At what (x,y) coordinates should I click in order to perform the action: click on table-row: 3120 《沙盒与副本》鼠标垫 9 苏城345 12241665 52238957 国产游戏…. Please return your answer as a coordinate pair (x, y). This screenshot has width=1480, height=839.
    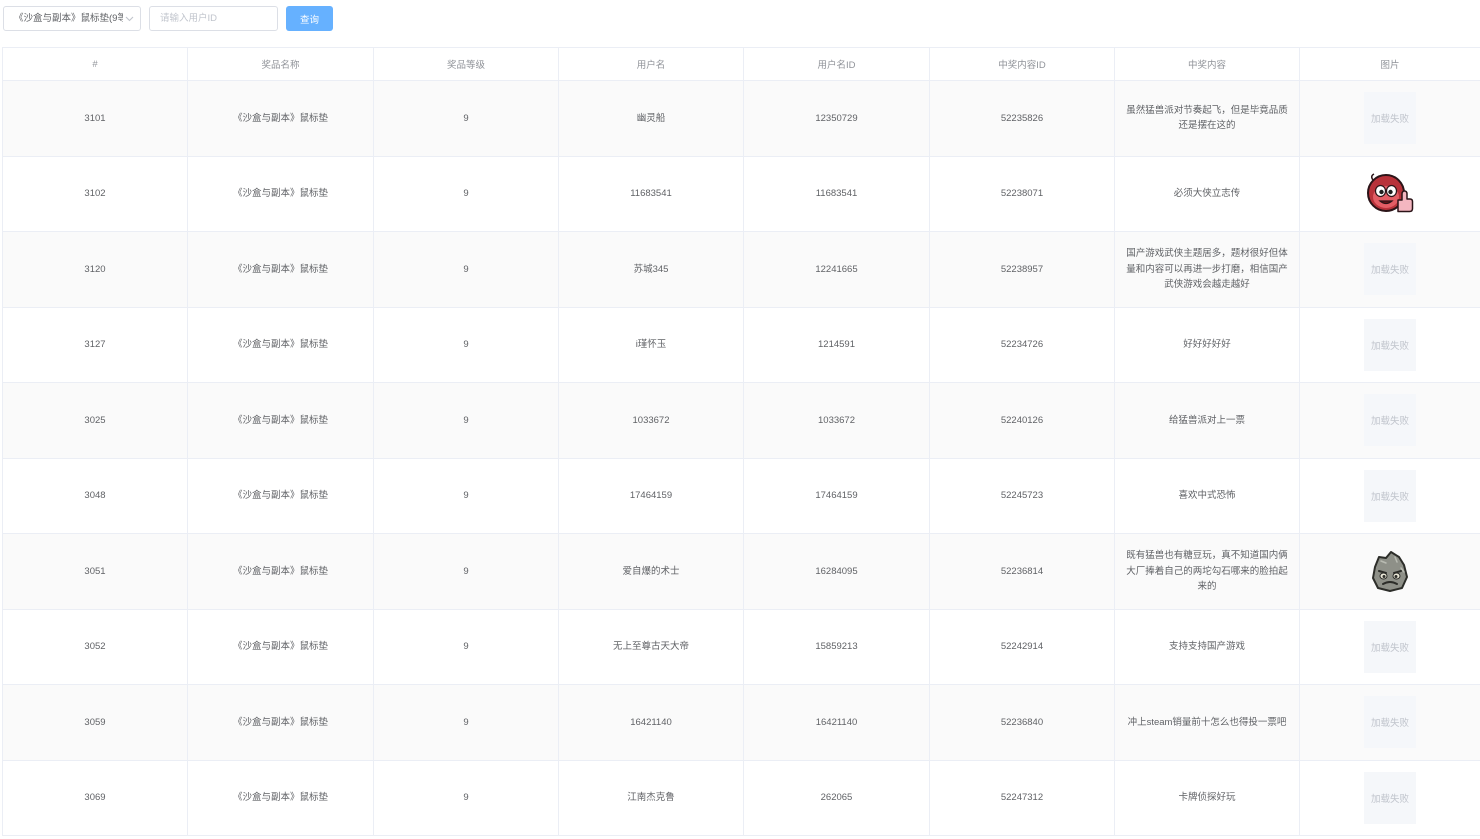
    Looking at the image, I should click on (741, 270).